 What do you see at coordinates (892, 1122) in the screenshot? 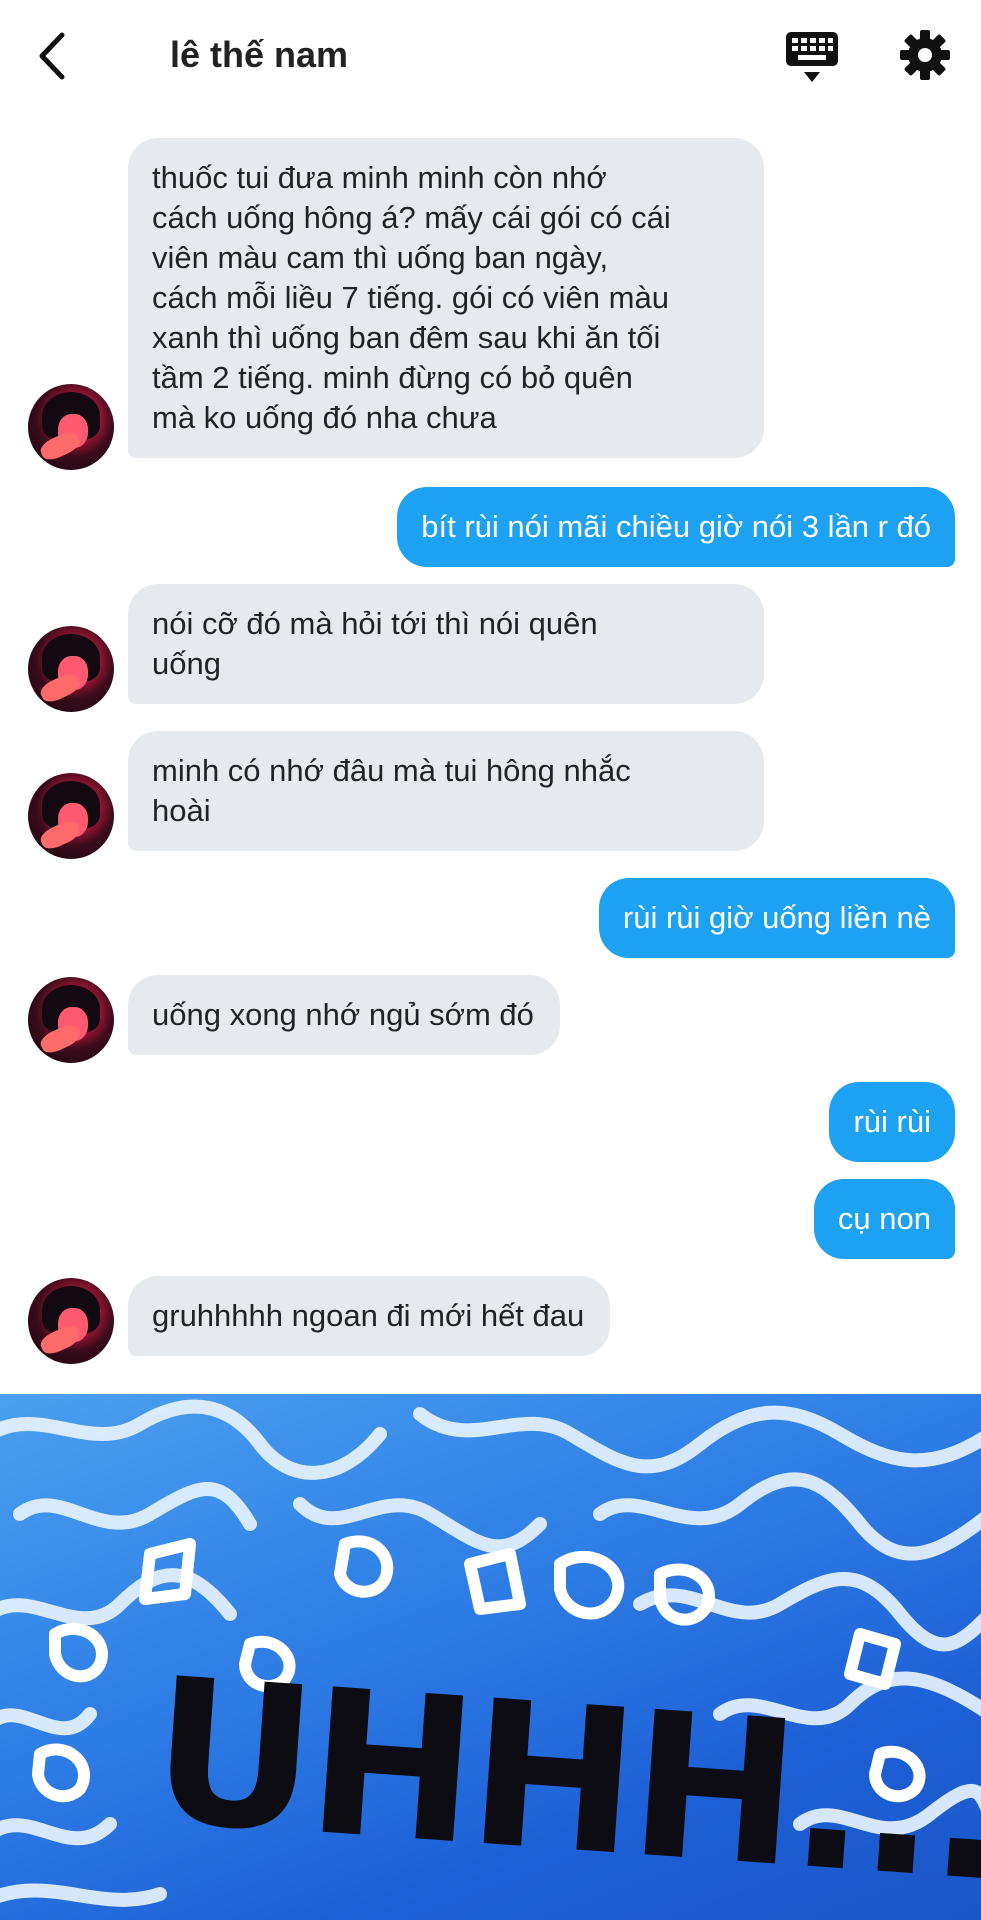
I see `outgoing-message-bubble: rùi rùi` at bounding box center [892, 1122].